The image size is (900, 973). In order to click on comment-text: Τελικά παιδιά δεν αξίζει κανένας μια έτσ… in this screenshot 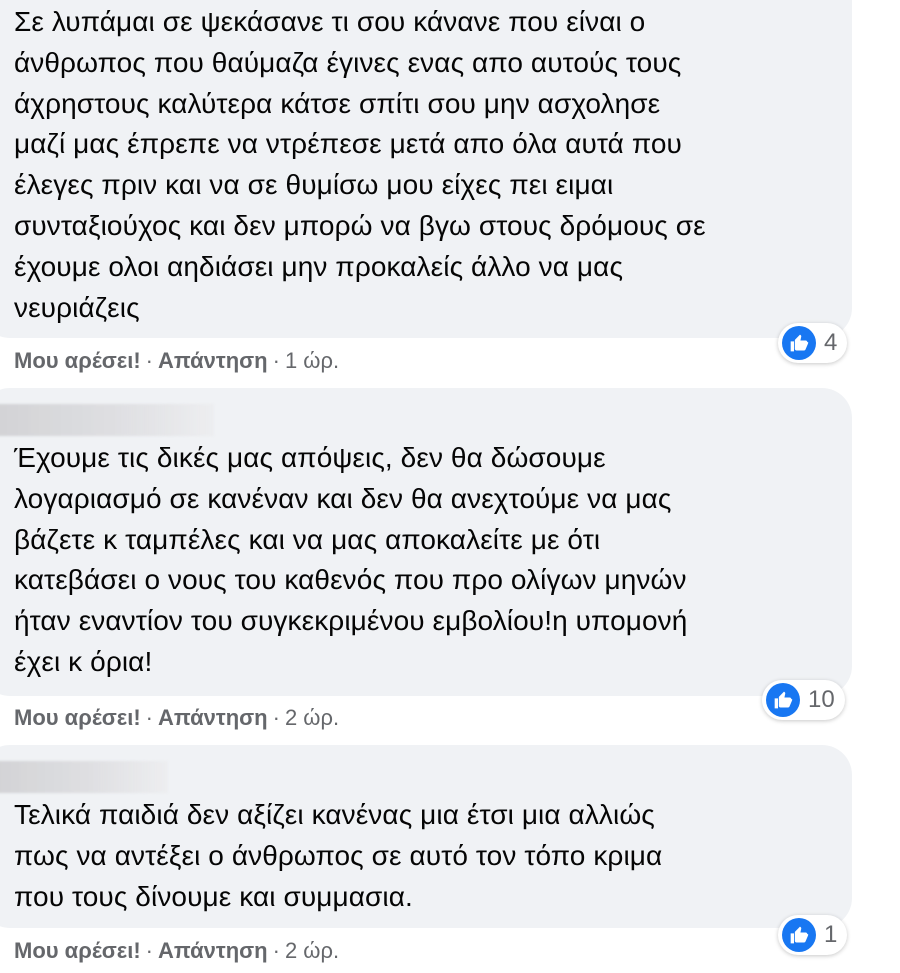, I will do `click(338, 855)`.